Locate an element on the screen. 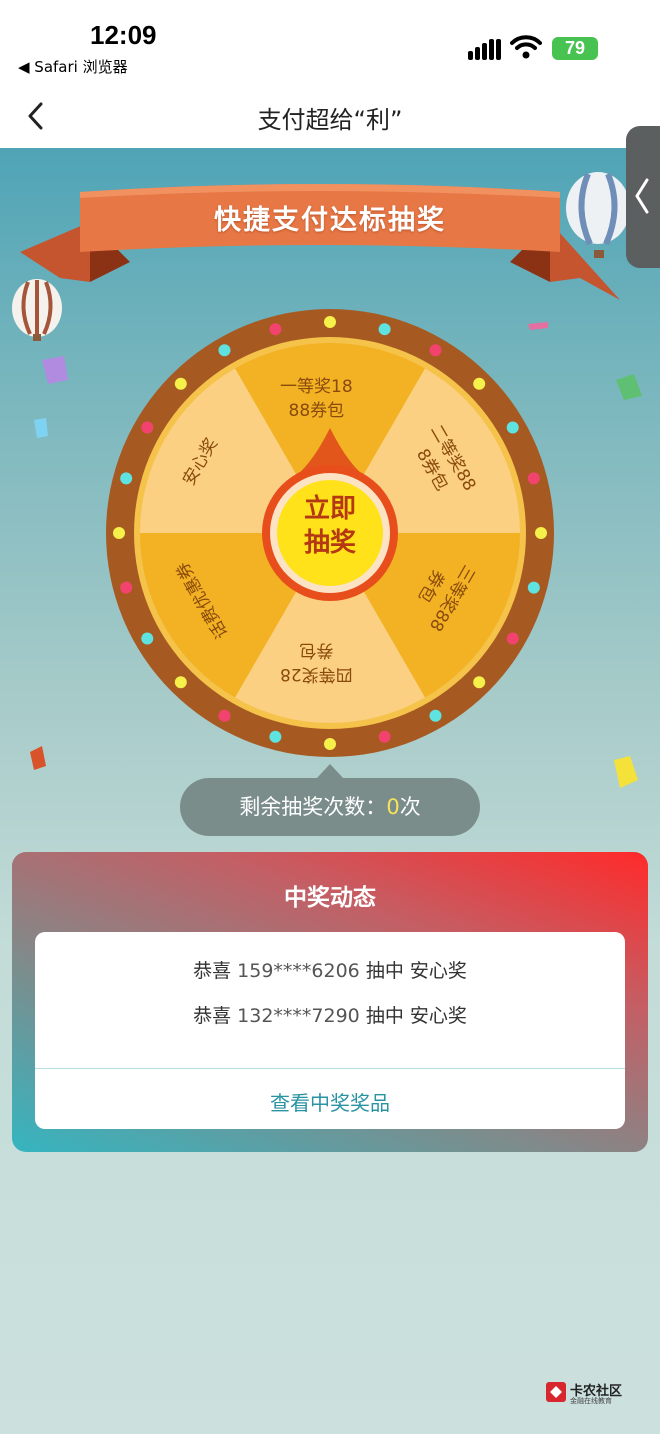  confetti-purple is located at coordinates (55, 370).